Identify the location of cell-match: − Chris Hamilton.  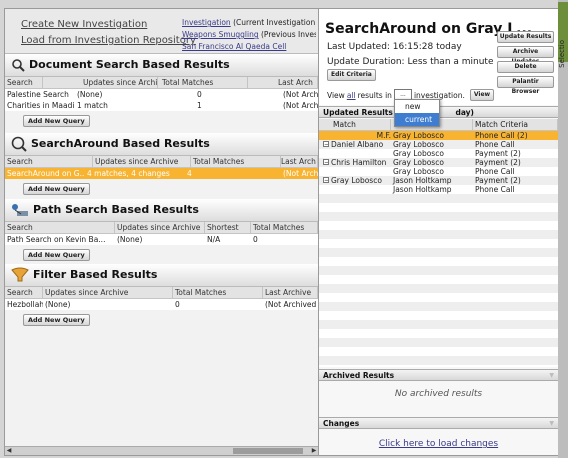
(355, 162).